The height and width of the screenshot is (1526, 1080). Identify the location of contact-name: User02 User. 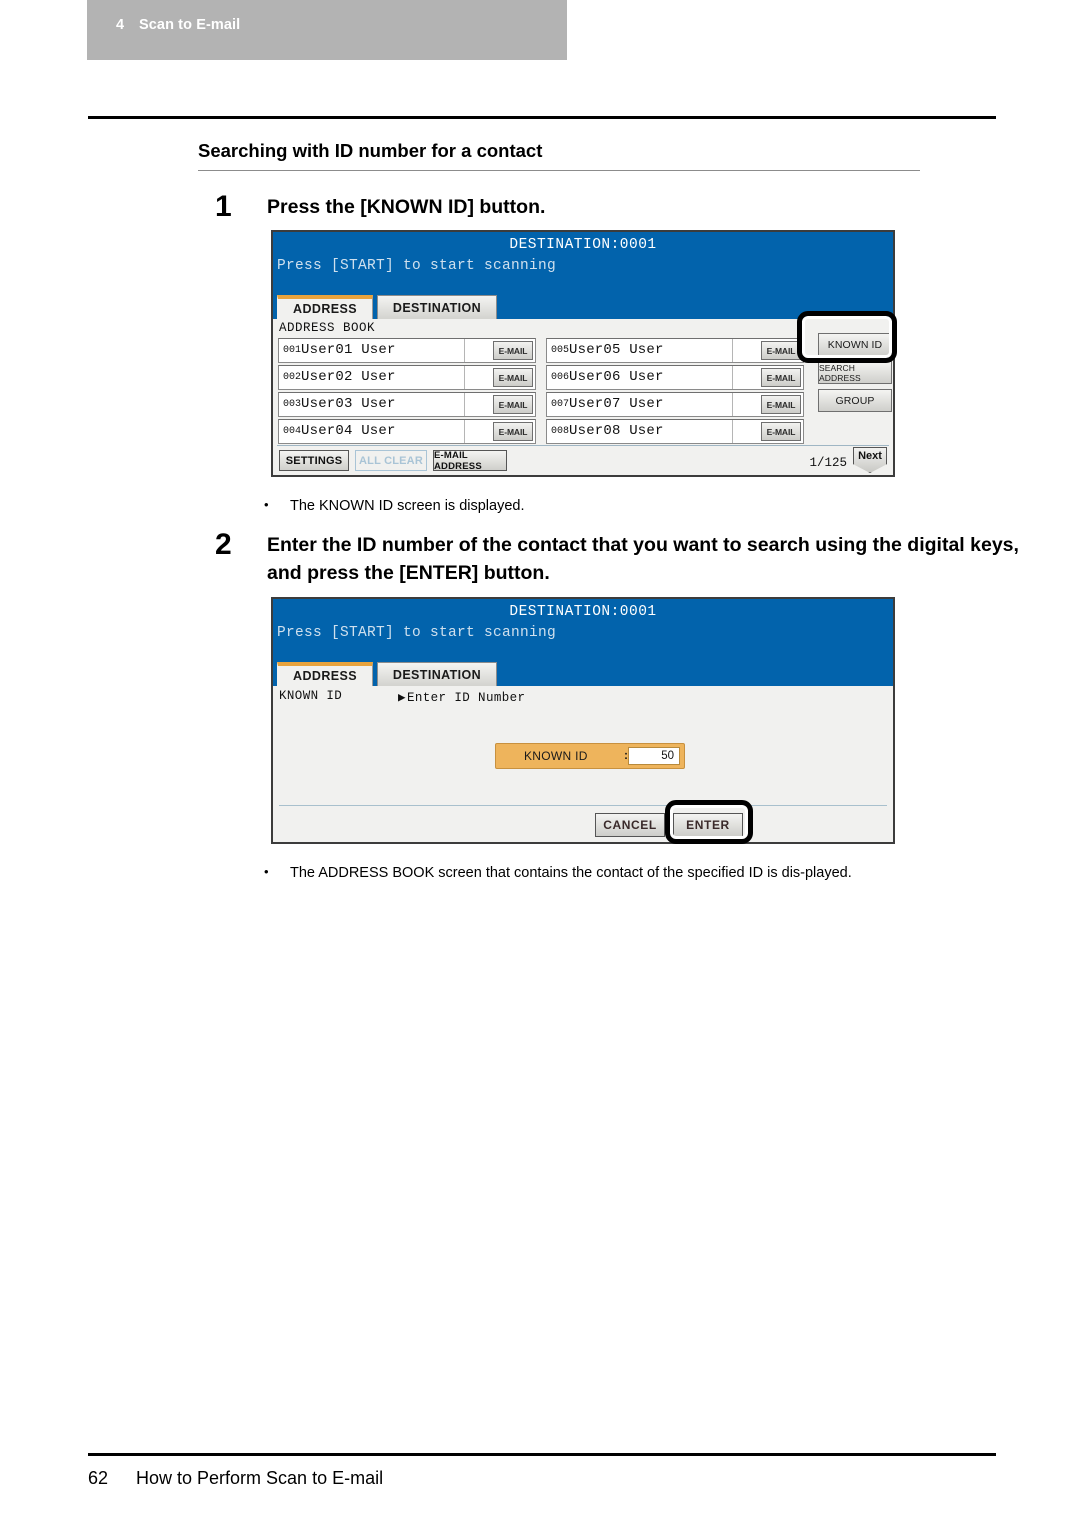
(348, 377).